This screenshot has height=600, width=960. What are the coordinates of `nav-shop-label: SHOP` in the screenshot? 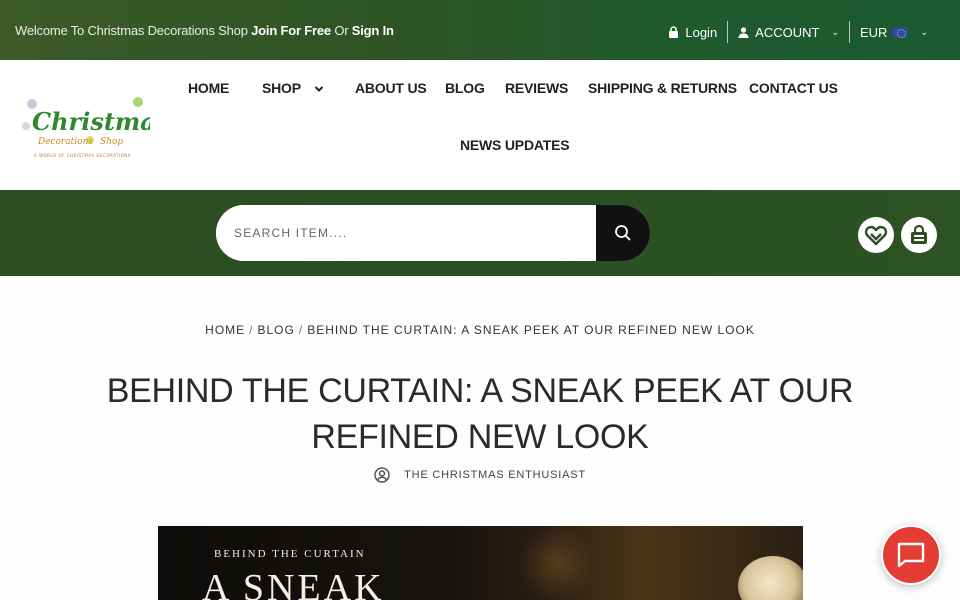 It's located at (281, 88).